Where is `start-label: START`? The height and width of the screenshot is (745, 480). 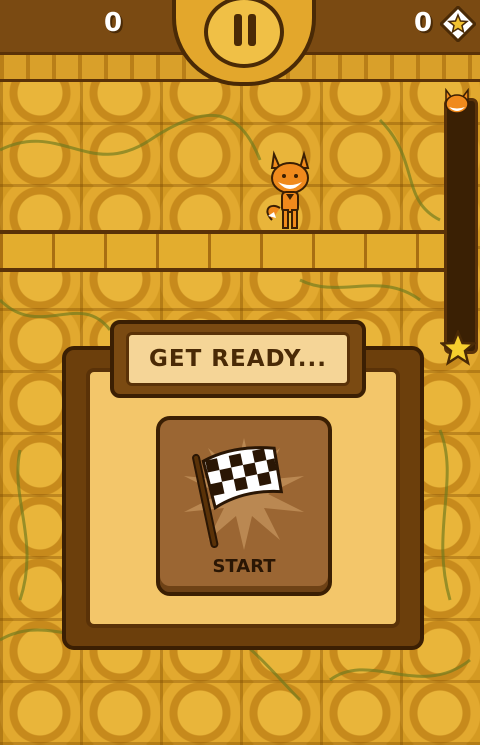
start-label: START is located at coordinates (244, 566).